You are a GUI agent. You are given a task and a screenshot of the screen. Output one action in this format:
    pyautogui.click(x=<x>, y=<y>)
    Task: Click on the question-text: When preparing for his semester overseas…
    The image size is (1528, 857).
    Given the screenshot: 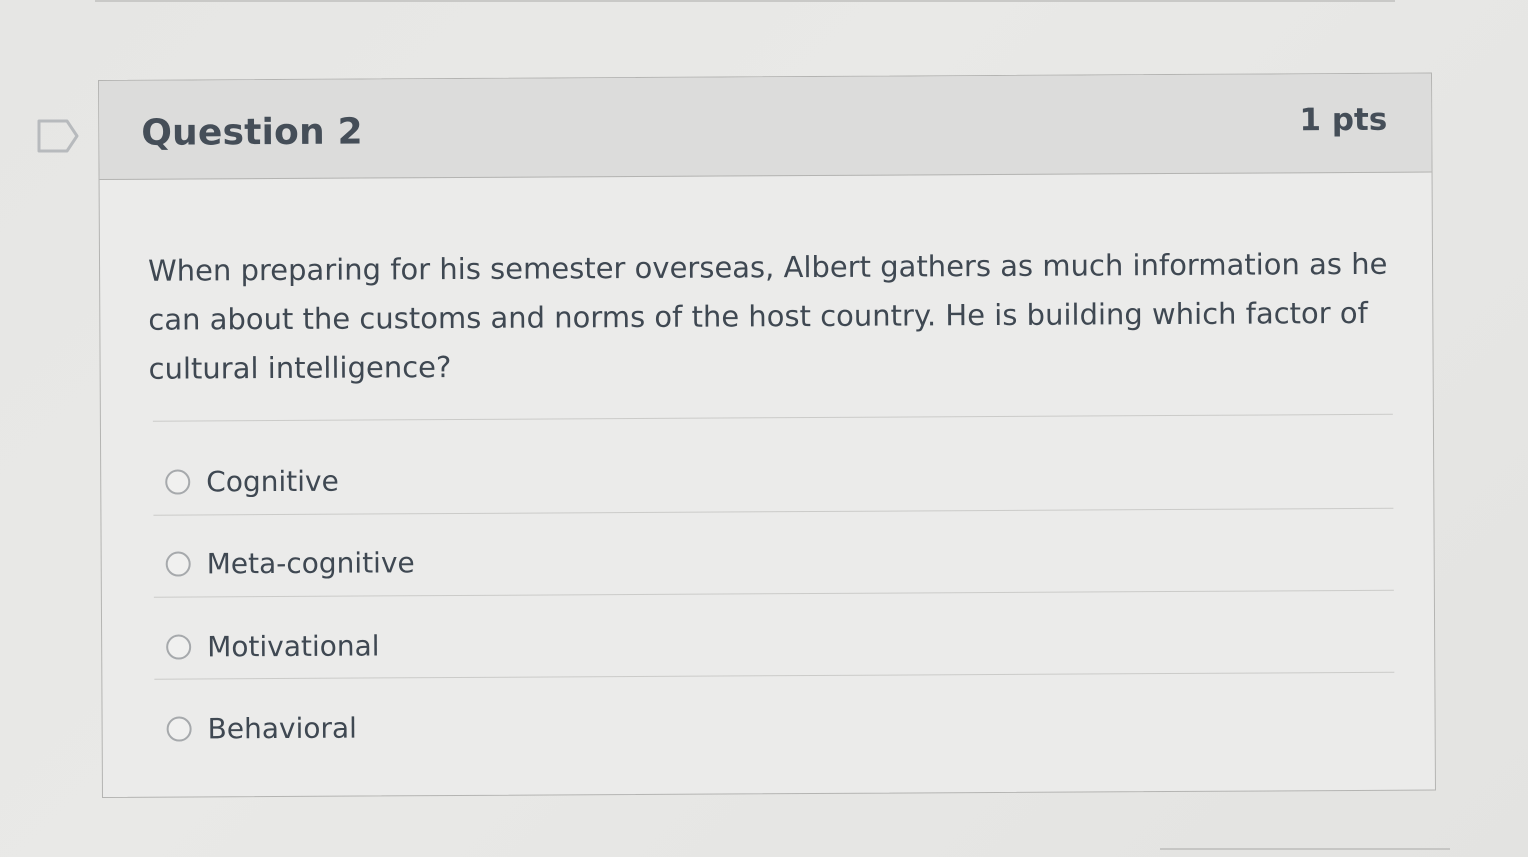 What is the action you would take?
    pyautogui.click(x=767, y=316)
    